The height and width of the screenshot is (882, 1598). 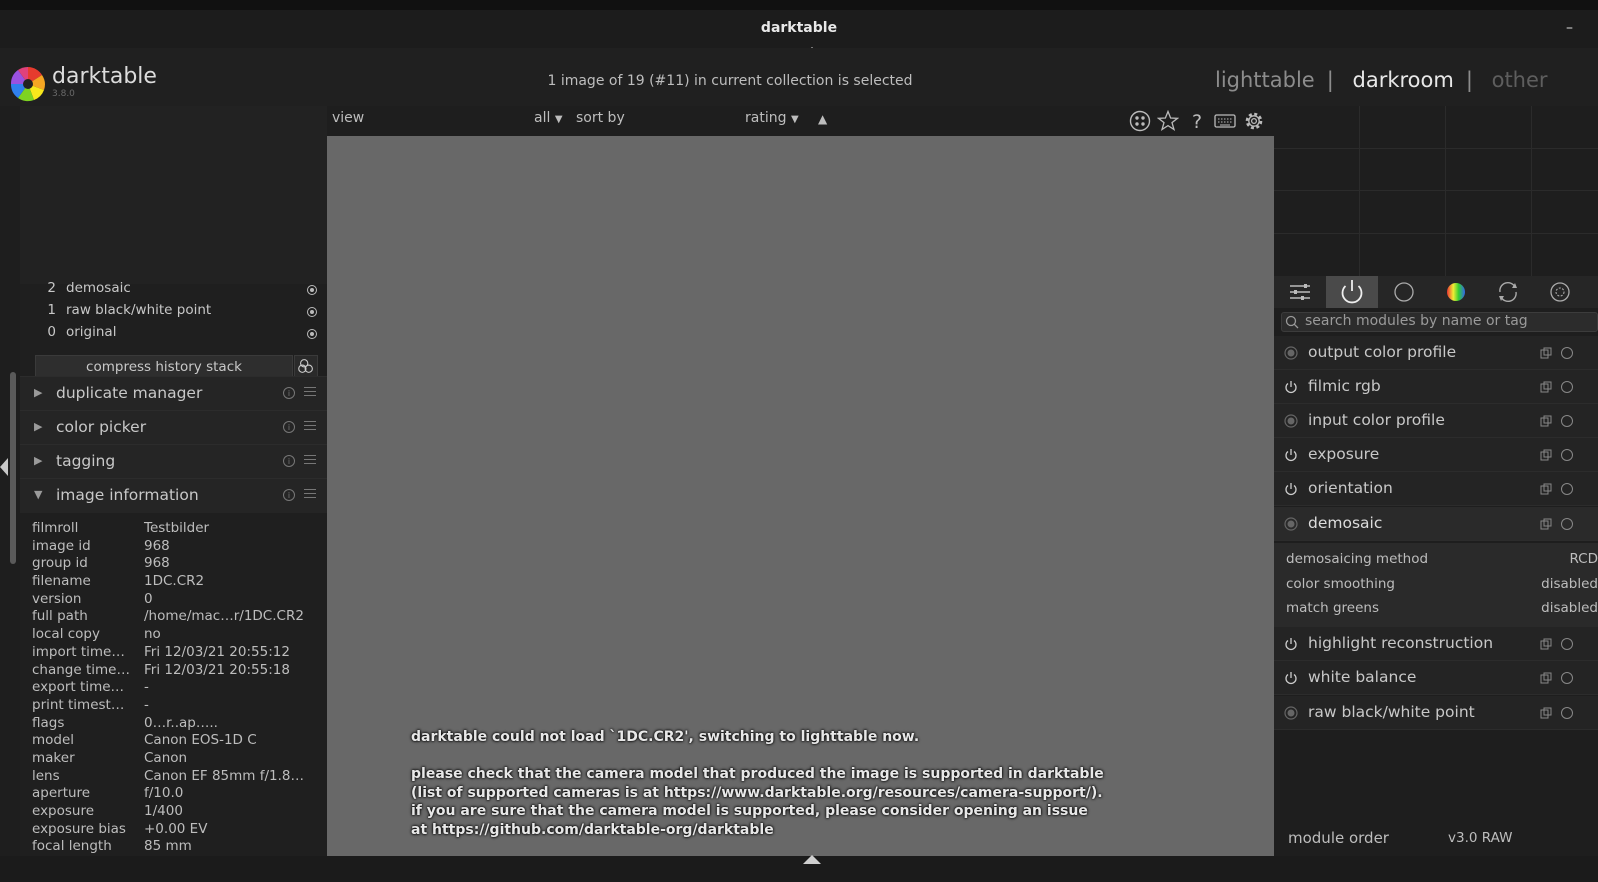 I want to click on error-line, so click(x=841, y=756).